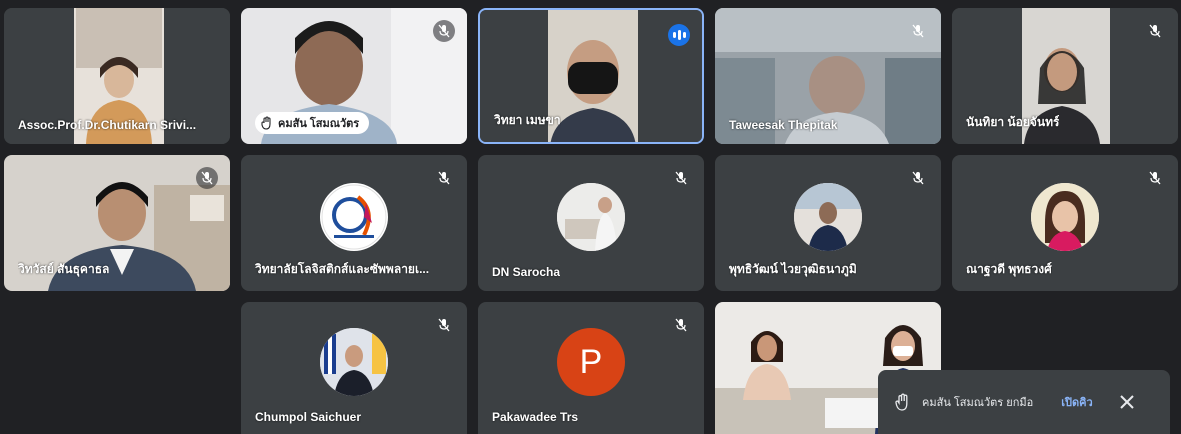 This screenshot has height=434, width=1181. I want to click on participant-name: วิทยา เมษขา, so click(527, 120).